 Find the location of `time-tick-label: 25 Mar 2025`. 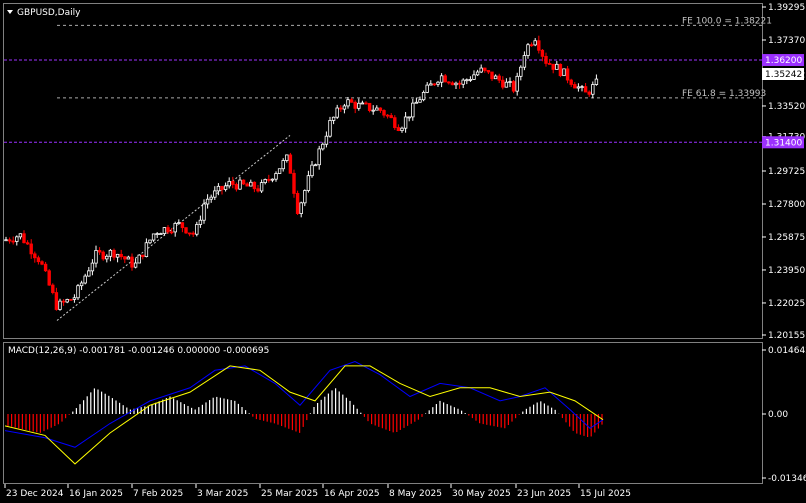

time-tick-label: 25 Mar 2025 is located at coordinates (289, 494).